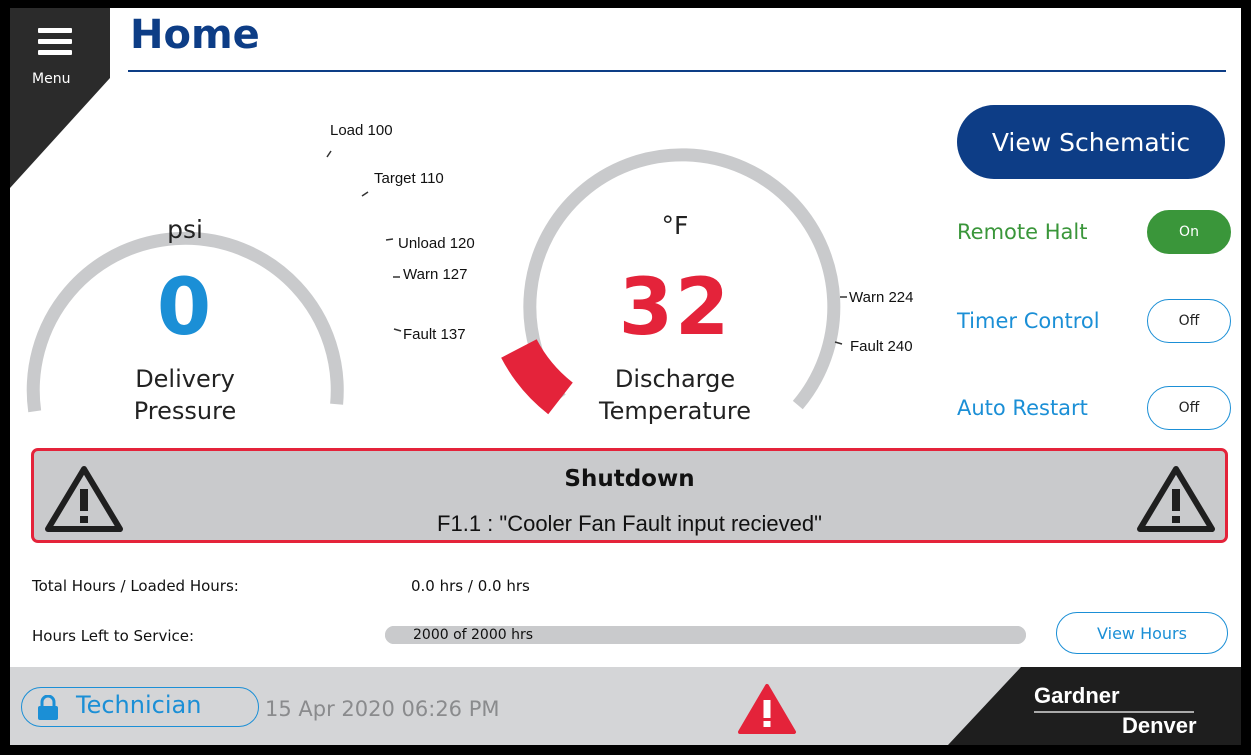 The image size is (1251, 755). What do you see at coordinates (881, 346) in the screenshot?
I see `threshold-label-fault-temp: Fault 240` at bounding box center [881, 346].